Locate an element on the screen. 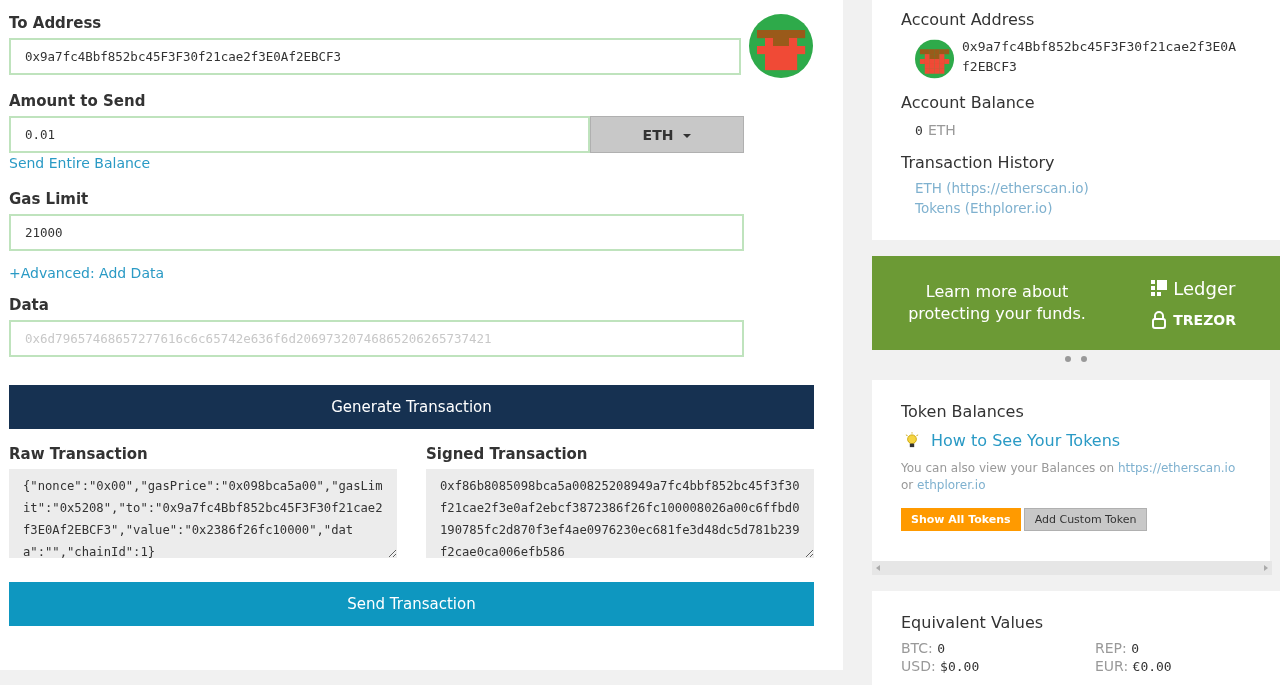  amount-input: 0.01 is located at coordinates (299, 134).